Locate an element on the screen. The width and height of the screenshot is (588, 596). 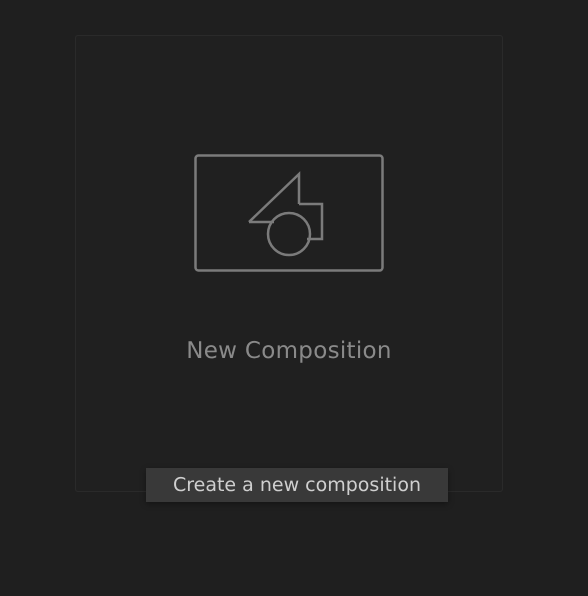
composition-icon is located at coordinates (289, 213).